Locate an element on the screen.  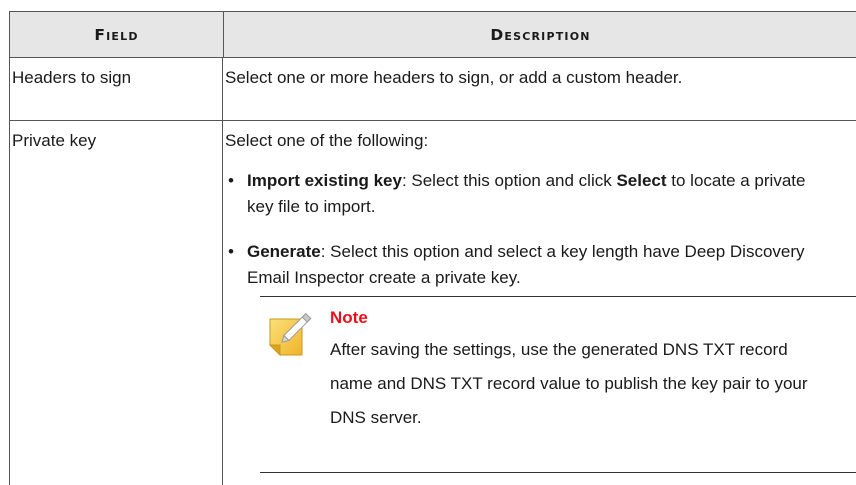
table-header-row: Field Description is located at coordinates (432, 34).